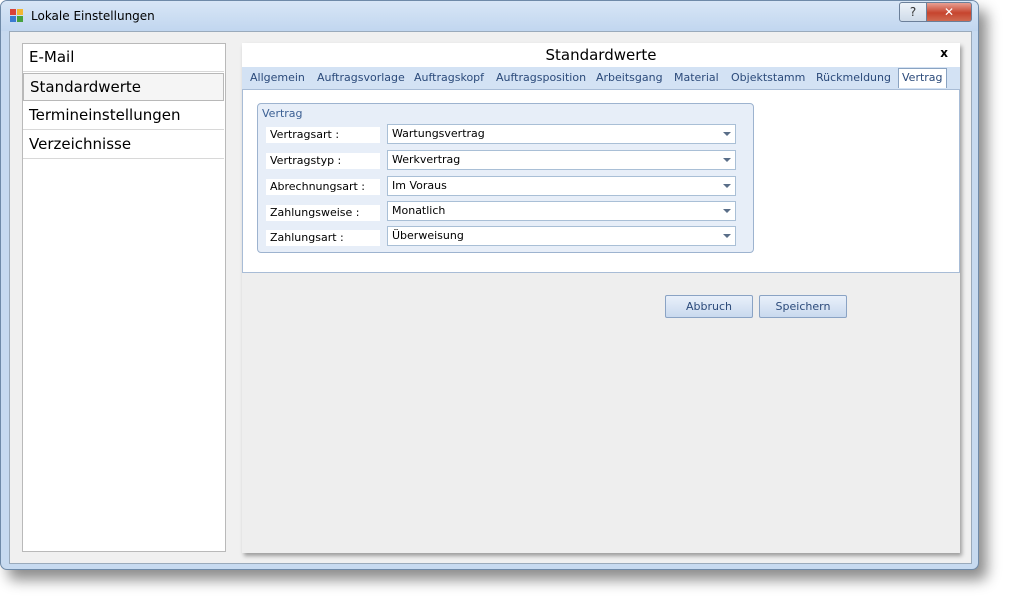  I want to click on panel-header: Standardwerte x, so click(601, 55).